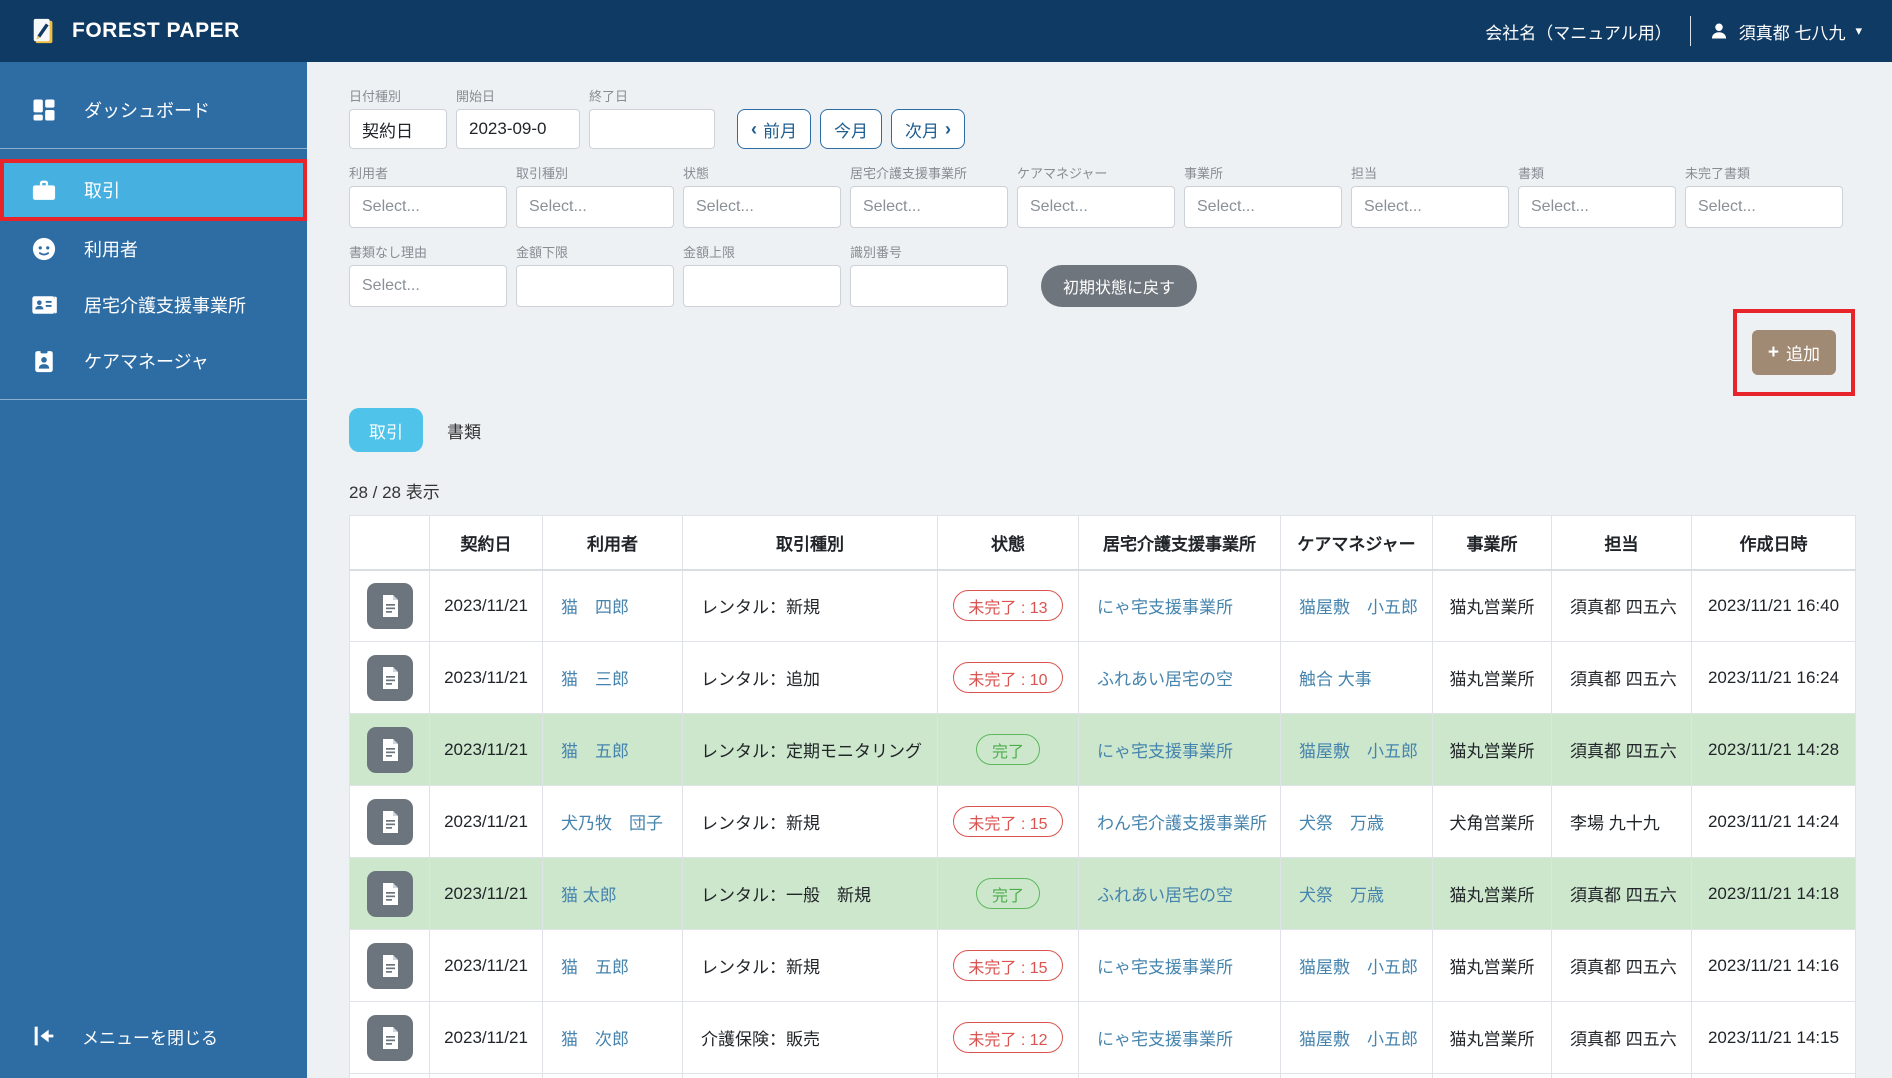 The height and width of the screenshot is (1078, 1892). Describe the element at coordinates (1356, 1075) in the screenshot. I see `cell-care-manager-link` at that location.